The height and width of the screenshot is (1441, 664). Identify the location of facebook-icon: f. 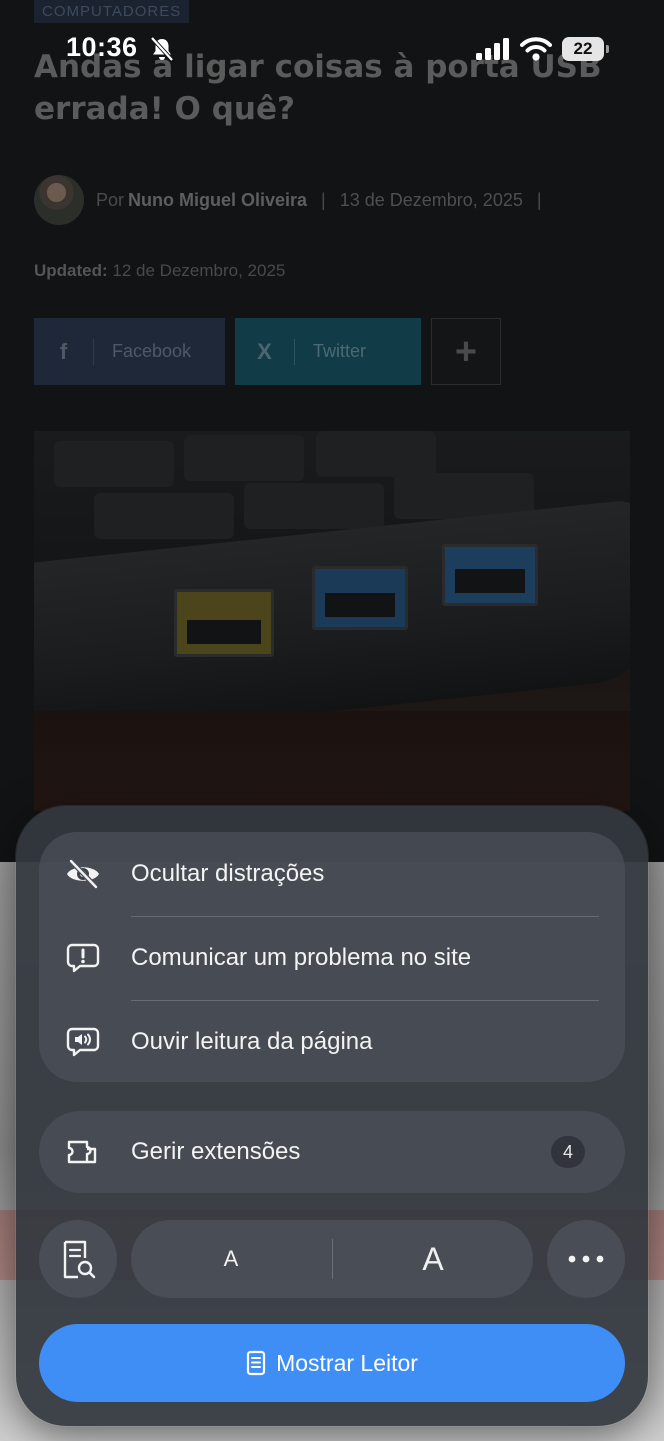
(64, 351).